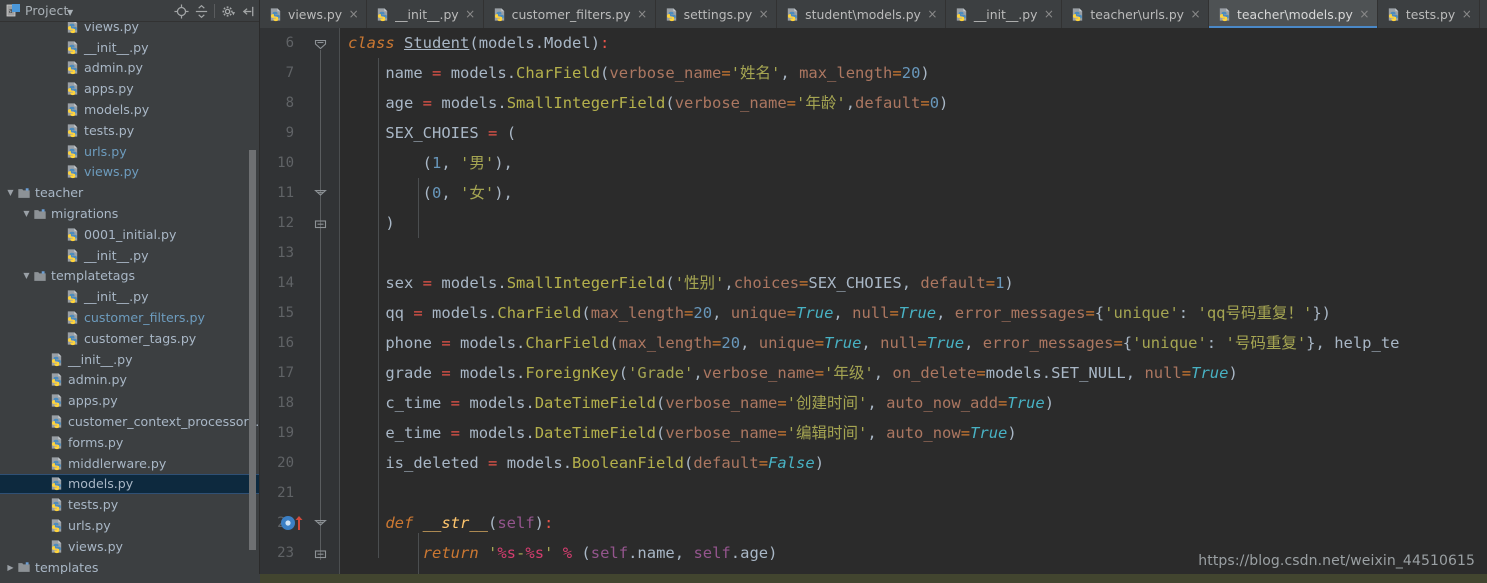 The image size is (1487, 583). I want to click on tree-item-customer_filters-py: customer_filters.py, so click(130, 317).